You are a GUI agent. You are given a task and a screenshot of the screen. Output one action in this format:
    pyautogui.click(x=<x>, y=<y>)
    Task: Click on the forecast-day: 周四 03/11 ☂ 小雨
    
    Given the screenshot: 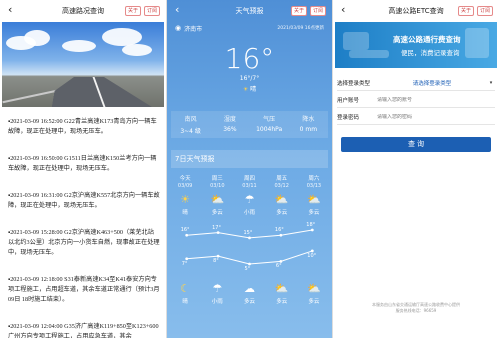 What is the action you would take?
    pyautogui.click(x=249, y=195)
    